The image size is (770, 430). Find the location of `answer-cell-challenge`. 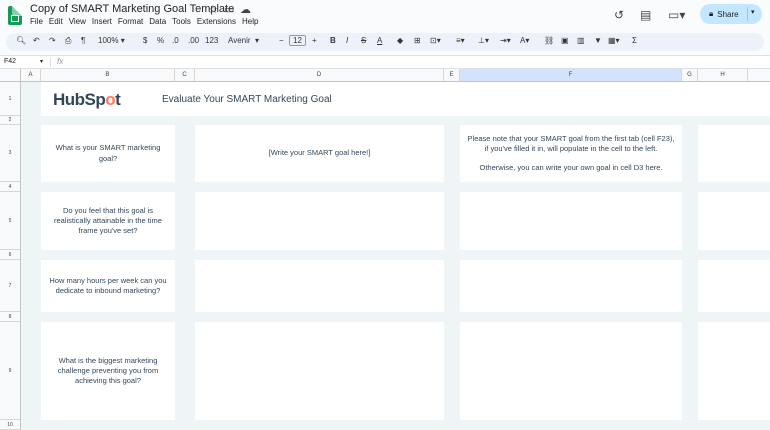

answer-cell-challenge is located at coordinates (319, 371).